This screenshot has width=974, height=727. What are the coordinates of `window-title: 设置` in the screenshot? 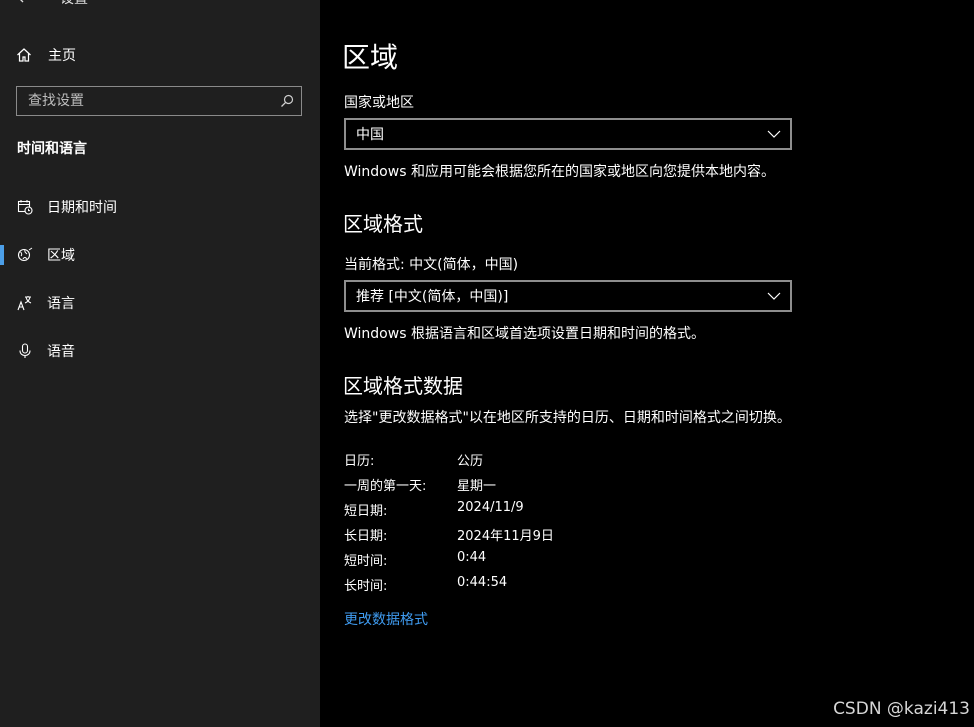 It's located at (74, 4).